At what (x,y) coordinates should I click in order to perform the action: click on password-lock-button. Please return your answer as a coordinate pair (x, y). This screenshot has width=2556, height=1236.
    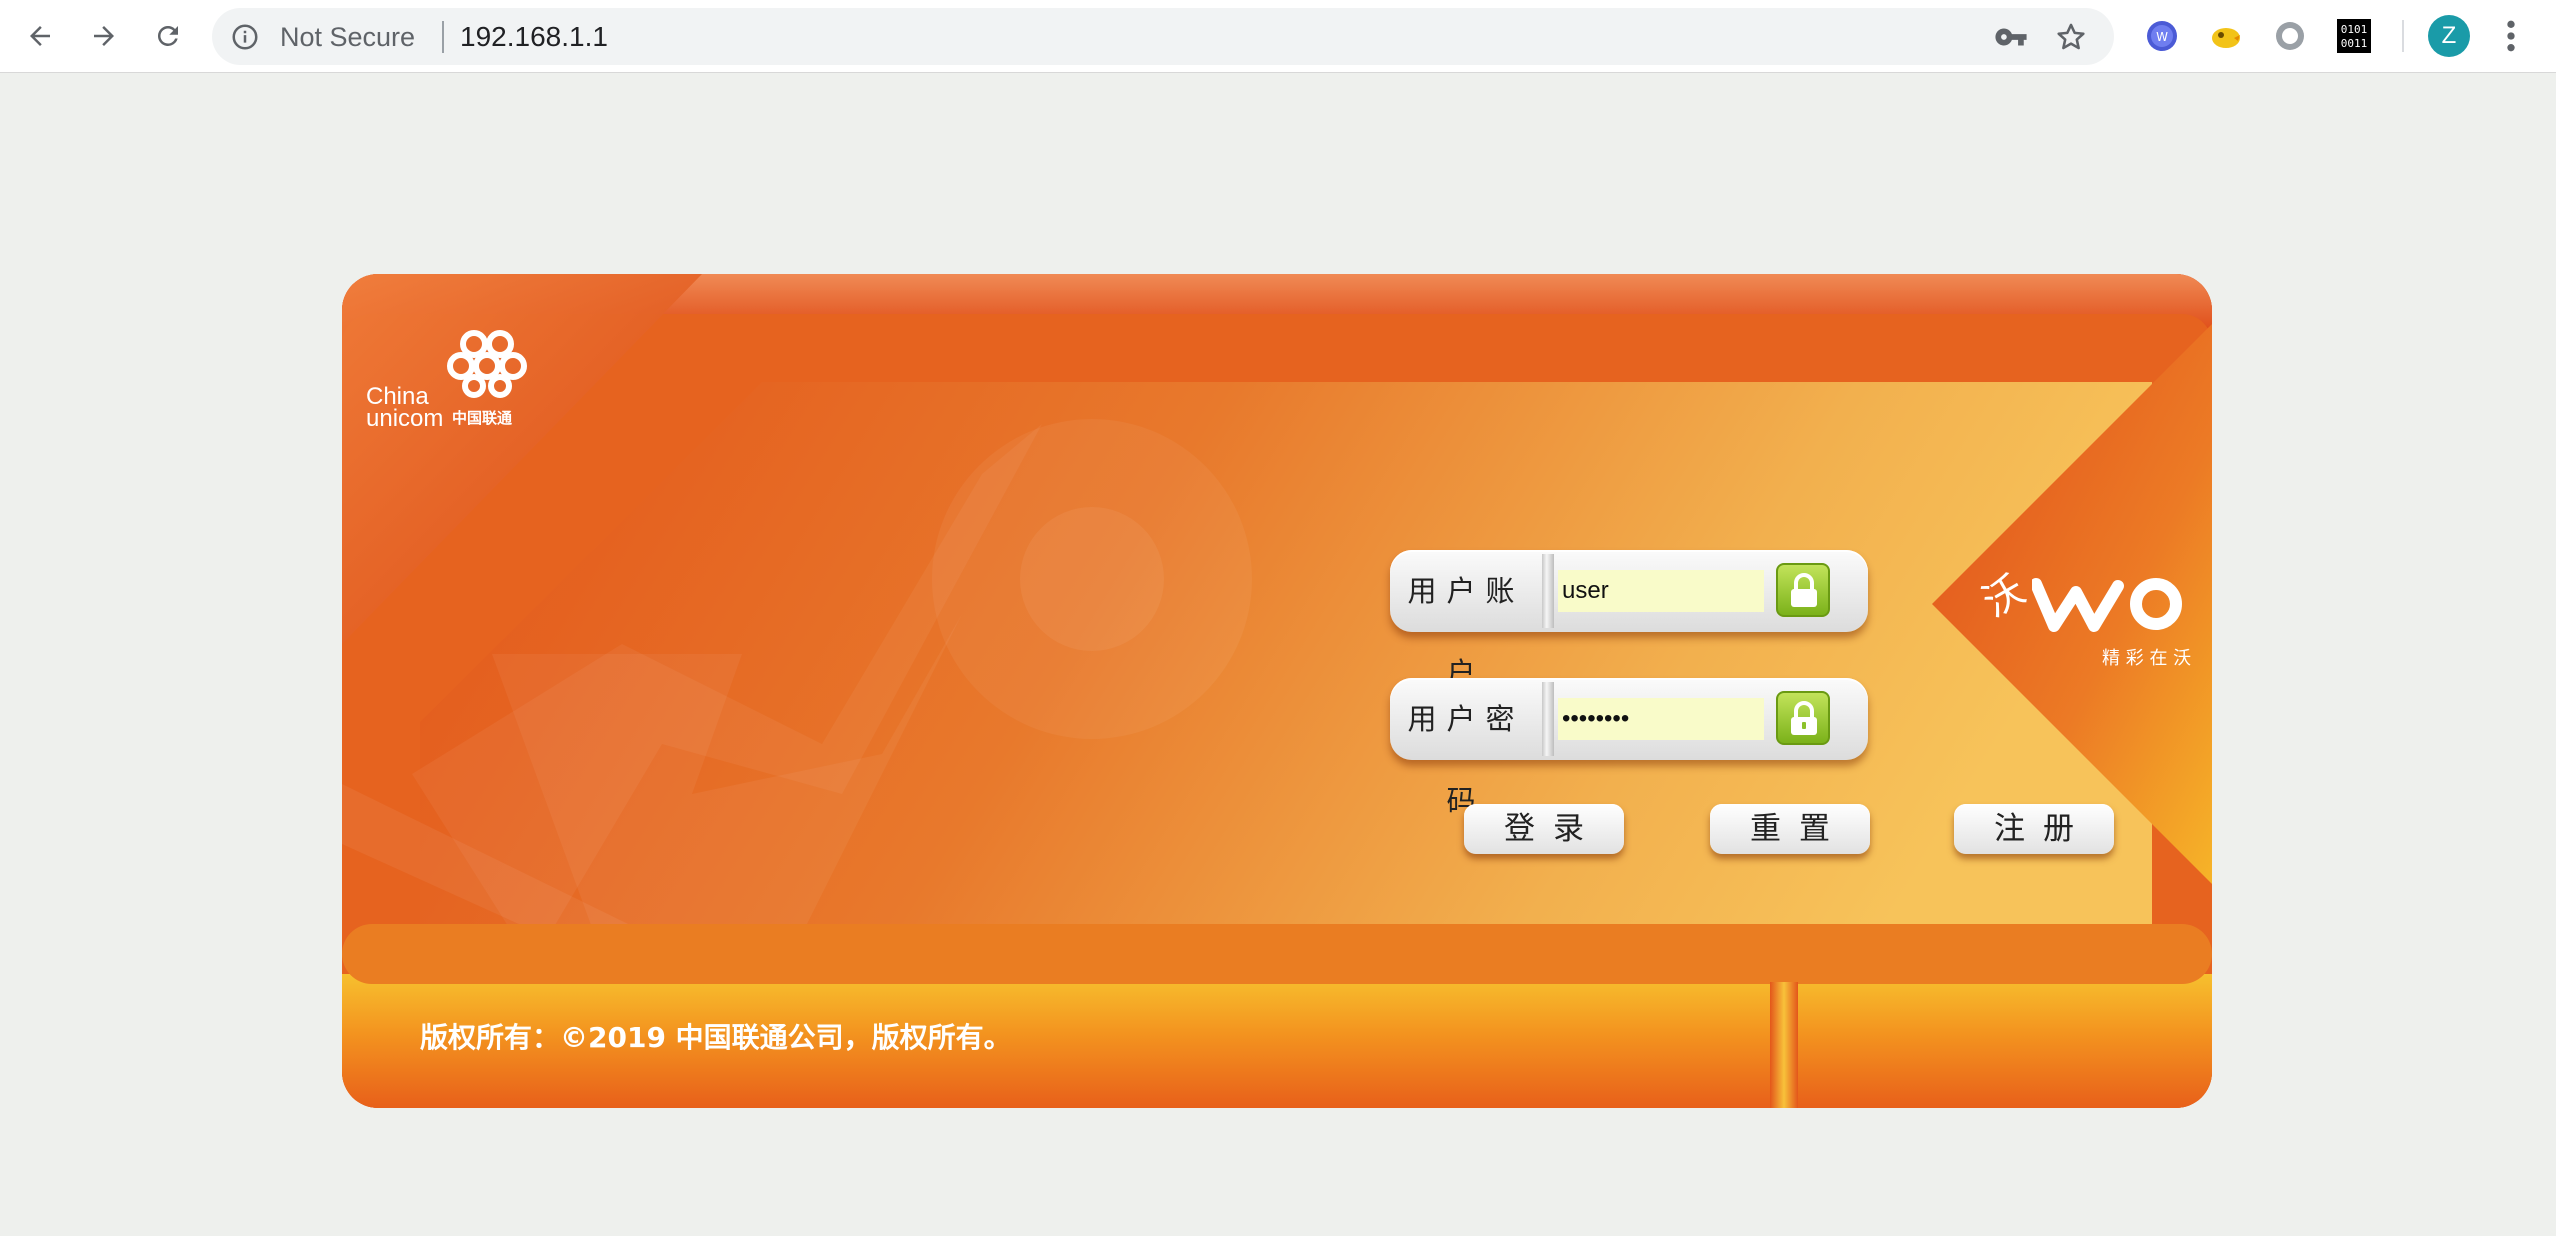
    Looking at the image, I should click on (1803, 718).